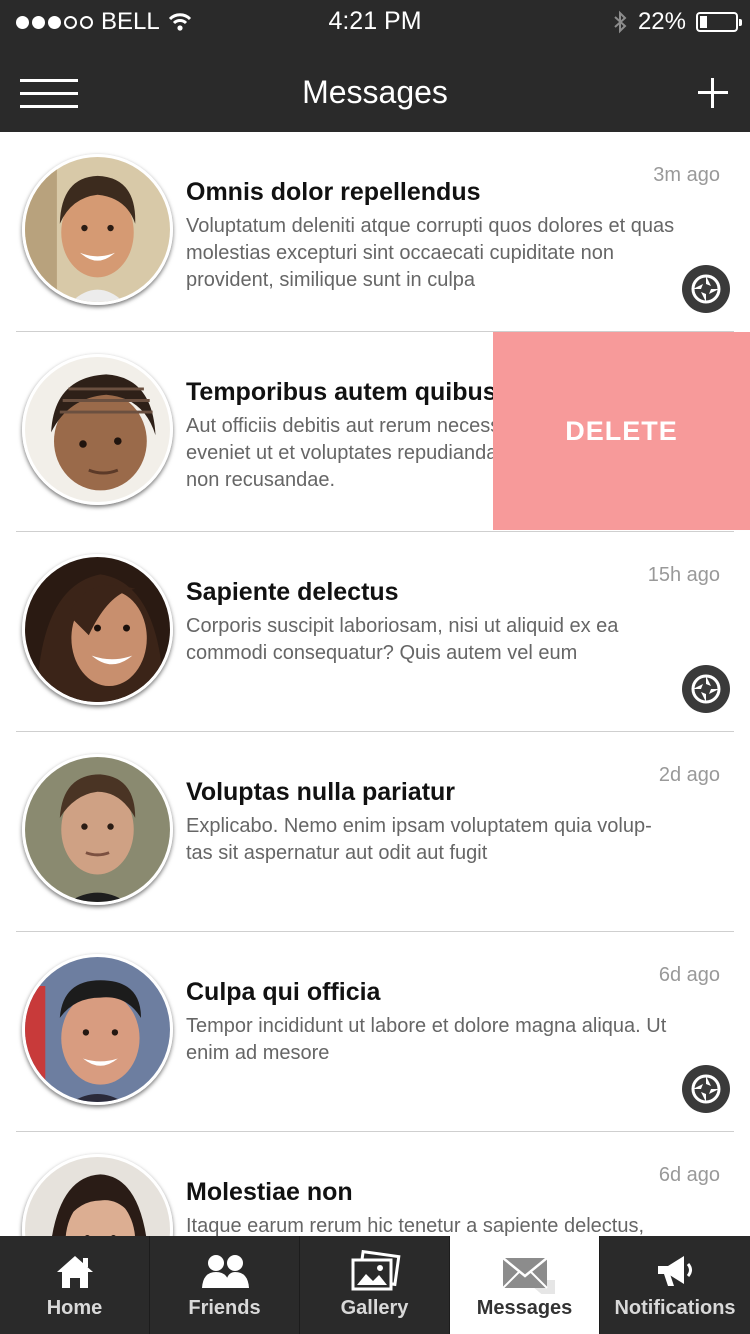  Describe the element at coordinates (713, 93) in the screenshot. I see `add-message-button` at that location.